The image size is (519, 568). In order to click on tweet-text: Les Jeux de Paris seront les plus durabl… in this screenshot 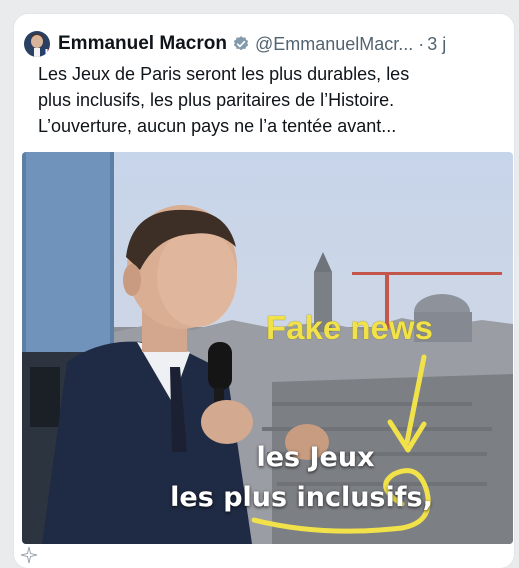, I will do `click(273, 100)`.